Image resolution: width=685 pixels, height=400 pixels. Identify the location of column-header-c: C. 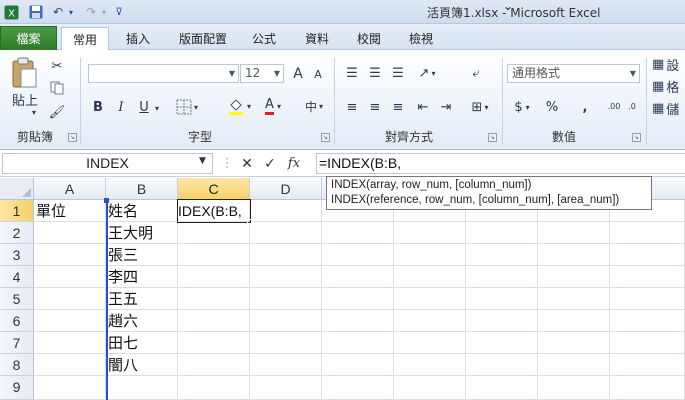
(214, 189).